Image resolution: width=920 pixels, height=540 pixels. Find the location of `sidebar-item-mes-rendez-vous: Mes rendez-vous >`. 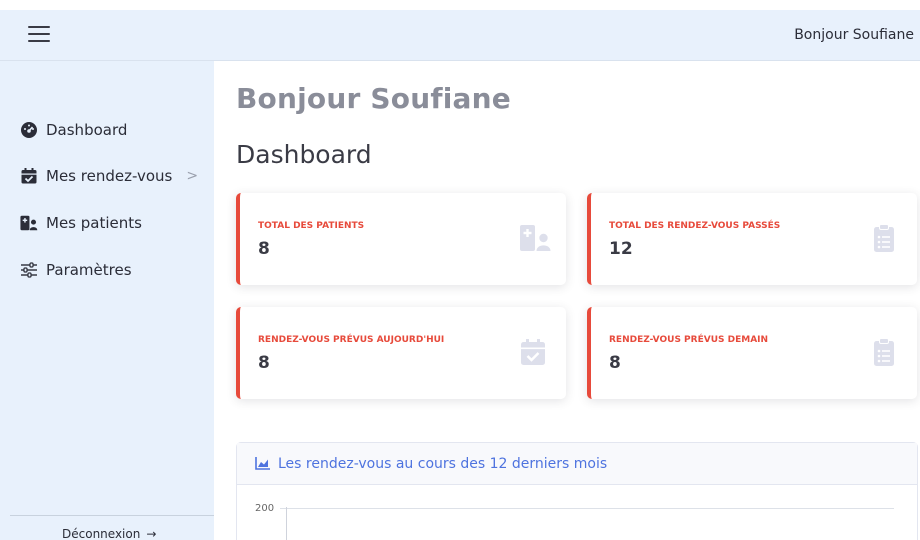

sidebar-item-mes-rendez-vous: Mes rendez-vous > is located at coordinates (109, 176).